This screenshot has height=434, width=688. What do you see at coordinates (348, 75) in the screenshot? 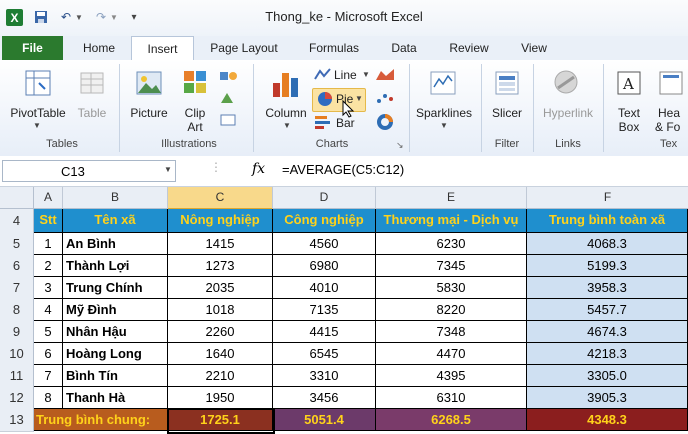
I see `line-chart-button: Line` at bounding box center [348, 75].